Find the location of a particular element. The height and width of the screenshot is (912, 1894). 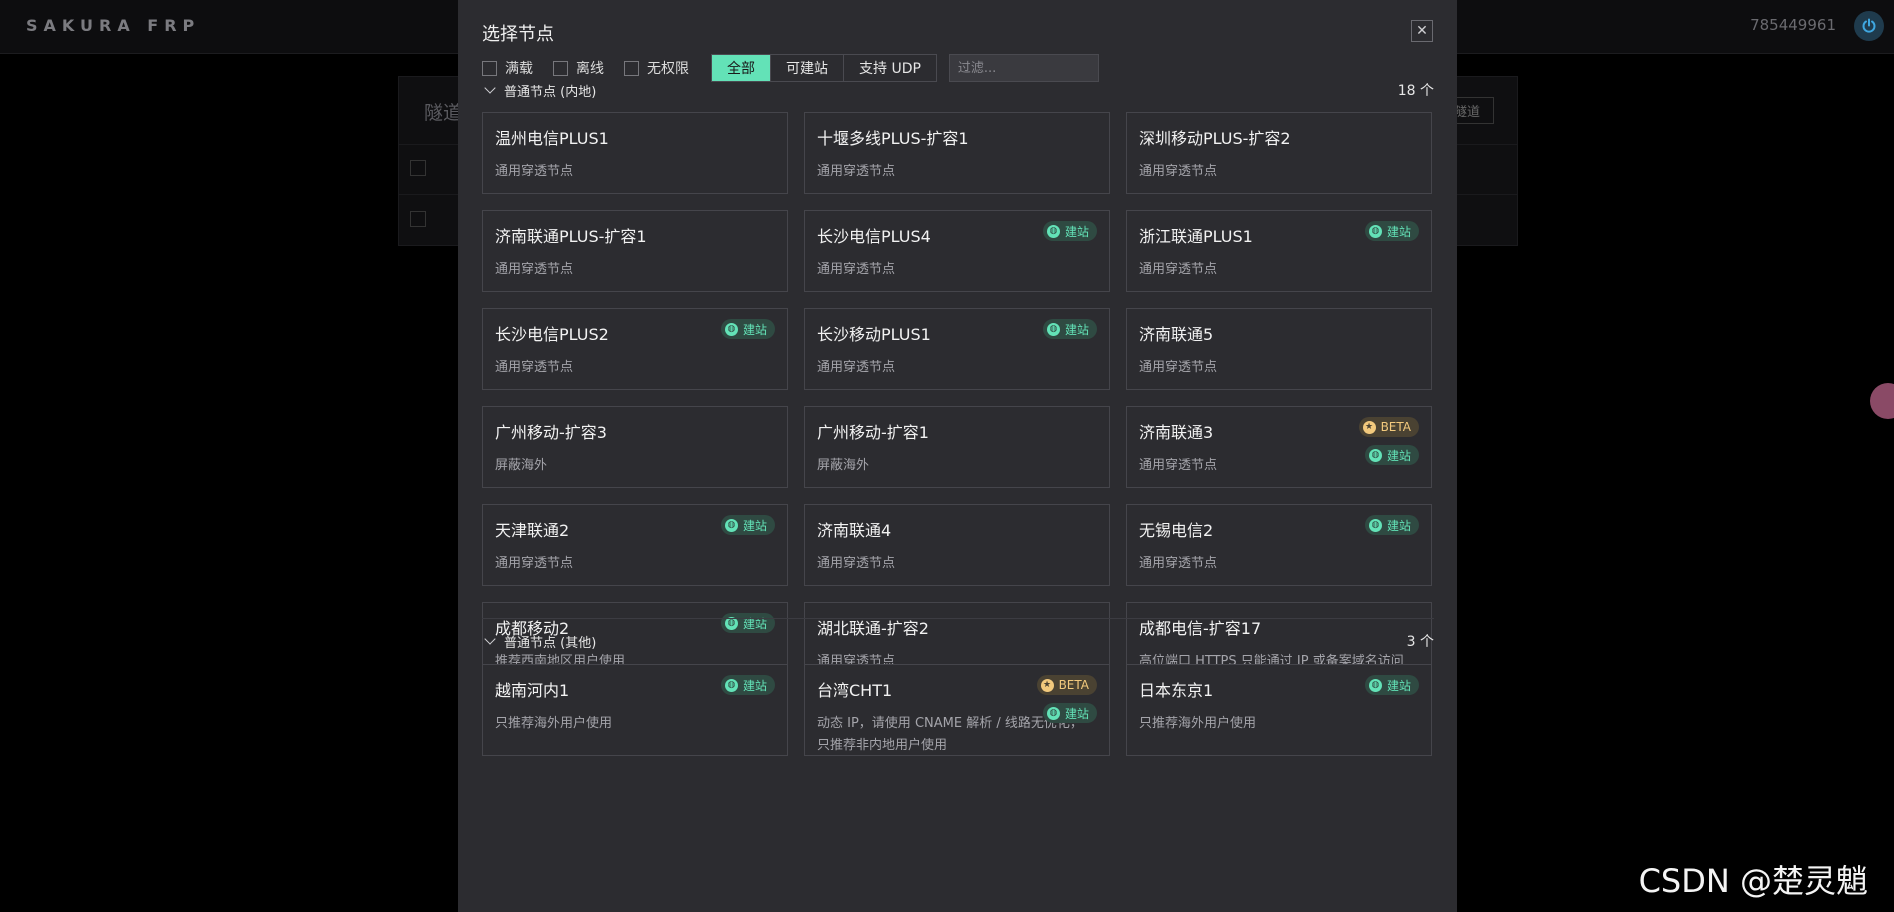

side-float-button is located at coordinates (1882, 401).